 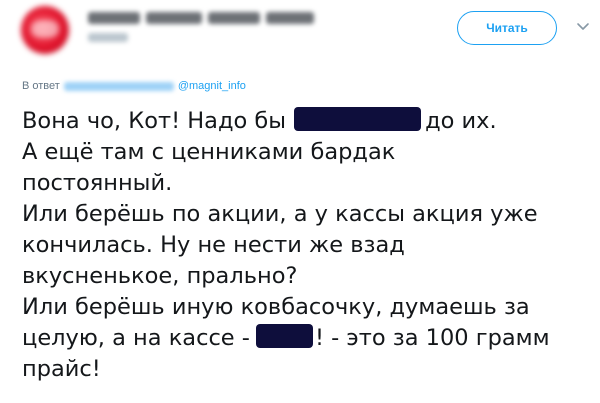 I want to click on tweet-text-segment: целую, а на кассе -, so click(x=136, y=338).